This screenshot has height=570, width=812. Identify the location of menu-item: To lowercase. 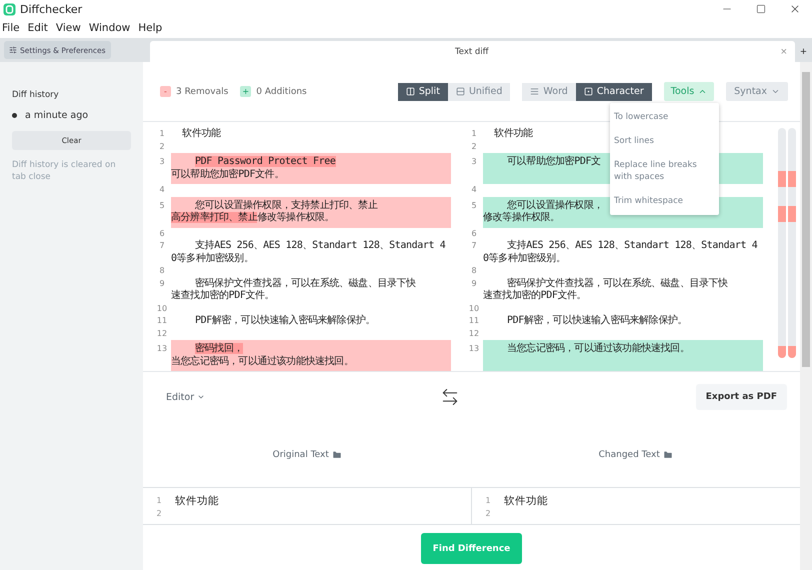
(664, 117).